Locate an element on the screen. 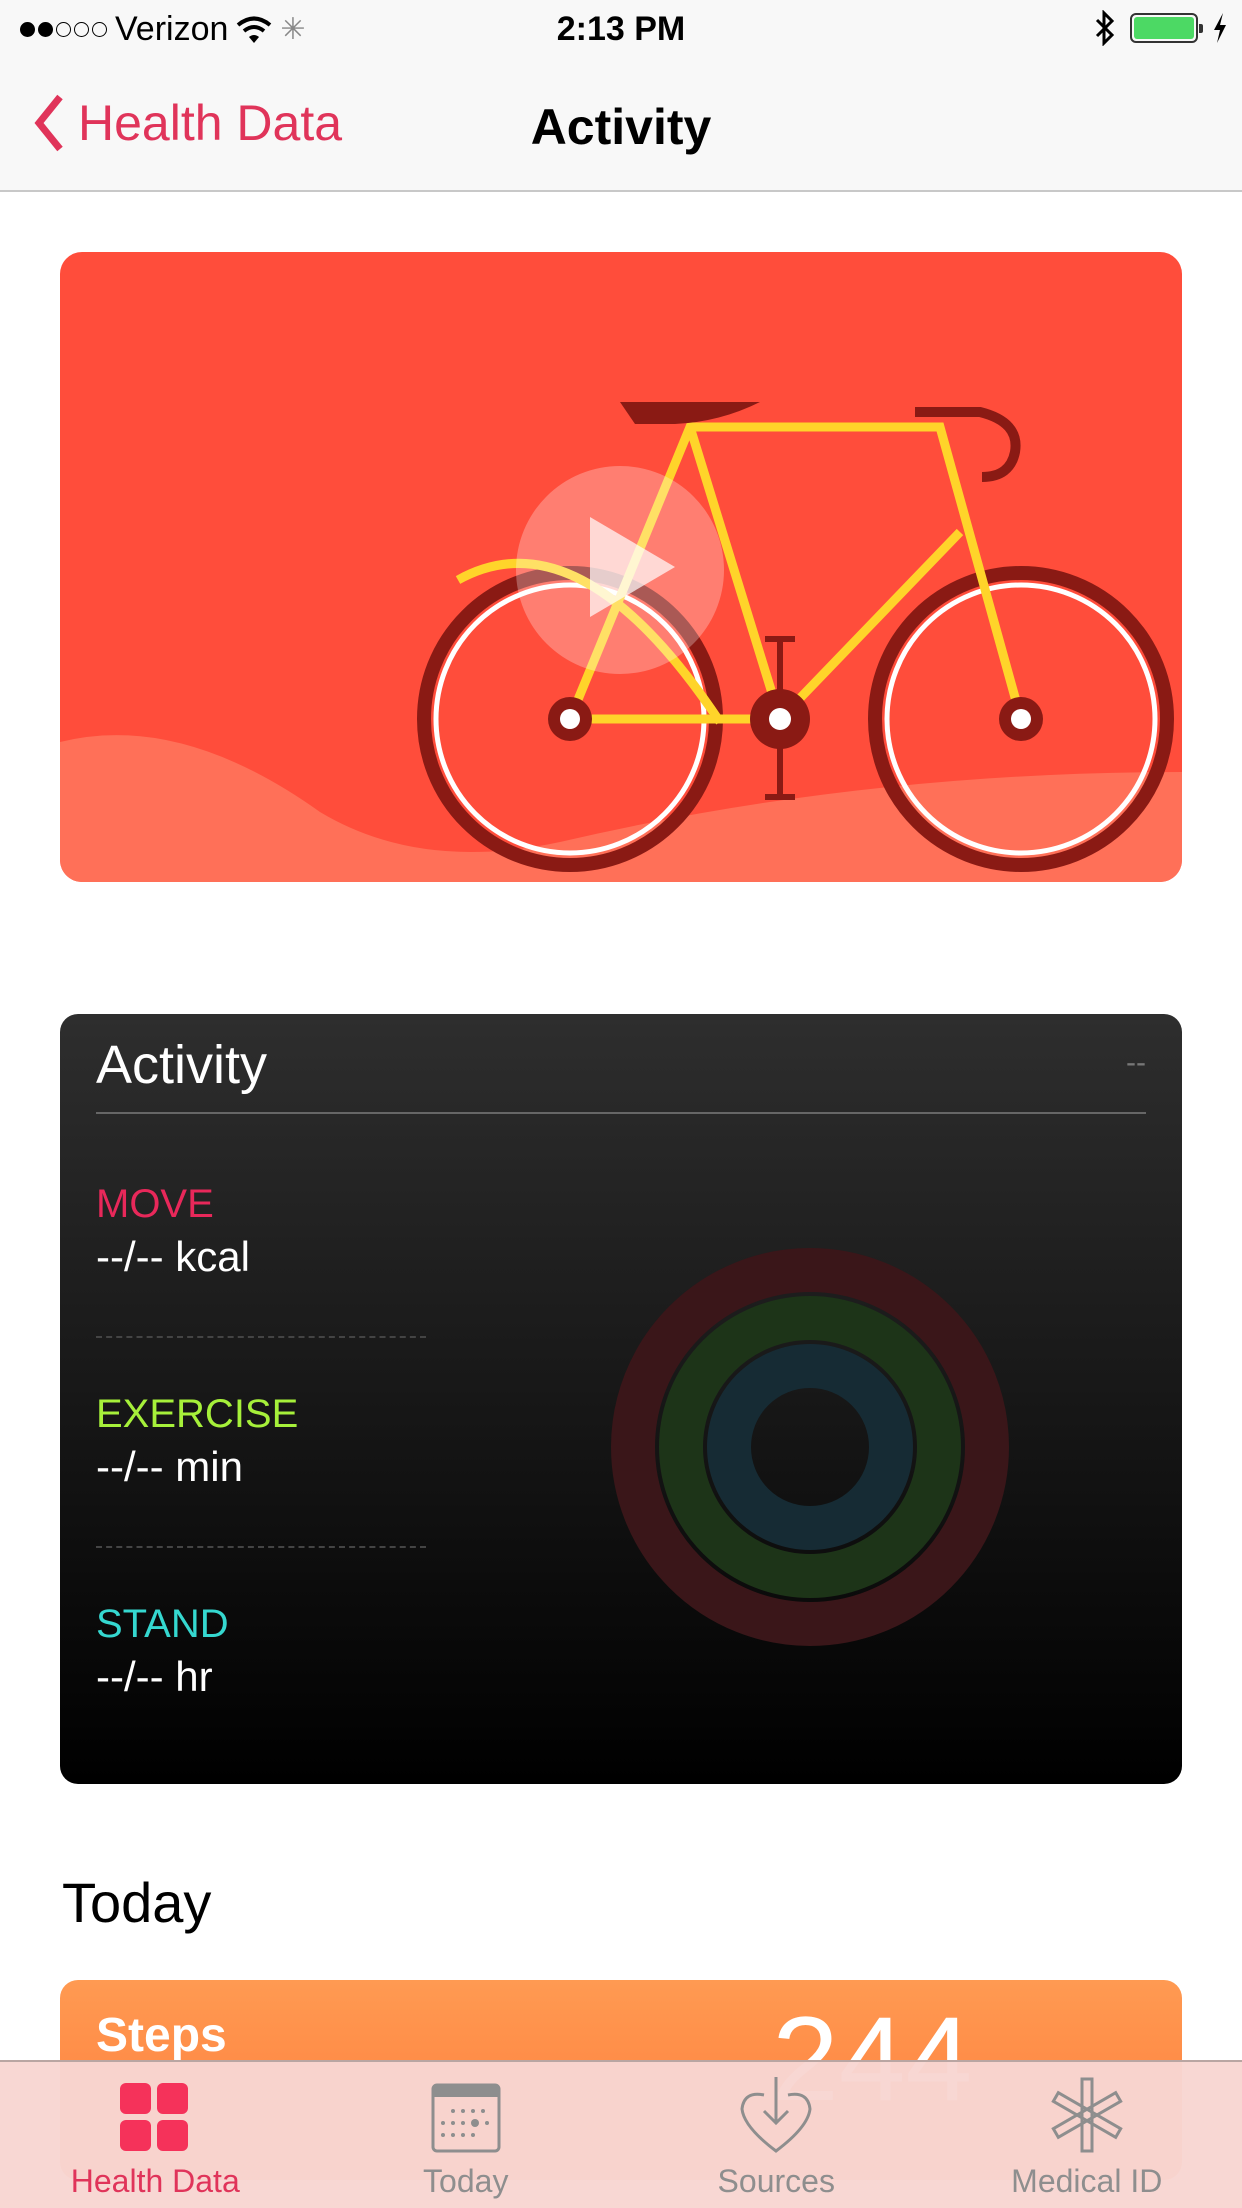 The width and height of the screenshot is (1242, 2208). tab-bar: Health Data Today Sources Medical ID is located at coordinates (621, 2134).